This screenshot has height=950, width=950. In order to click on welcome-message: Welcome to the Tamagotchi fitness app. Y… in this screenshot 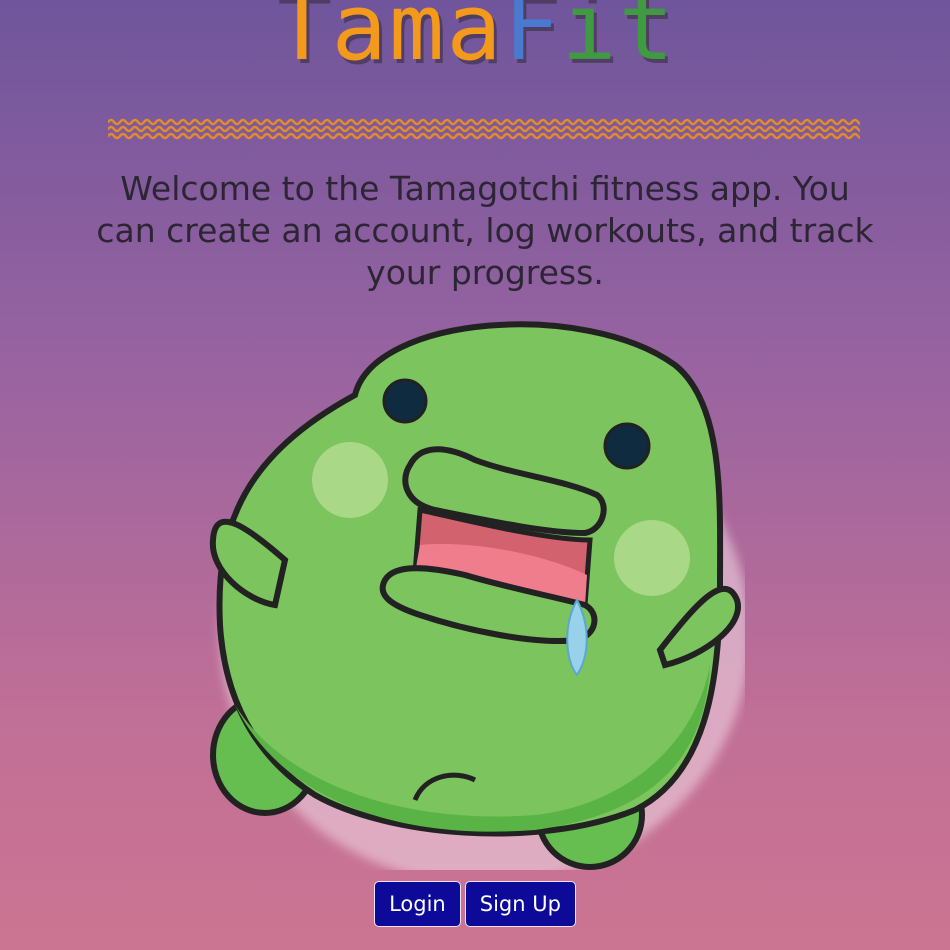, I will do `click(485, 230)`.